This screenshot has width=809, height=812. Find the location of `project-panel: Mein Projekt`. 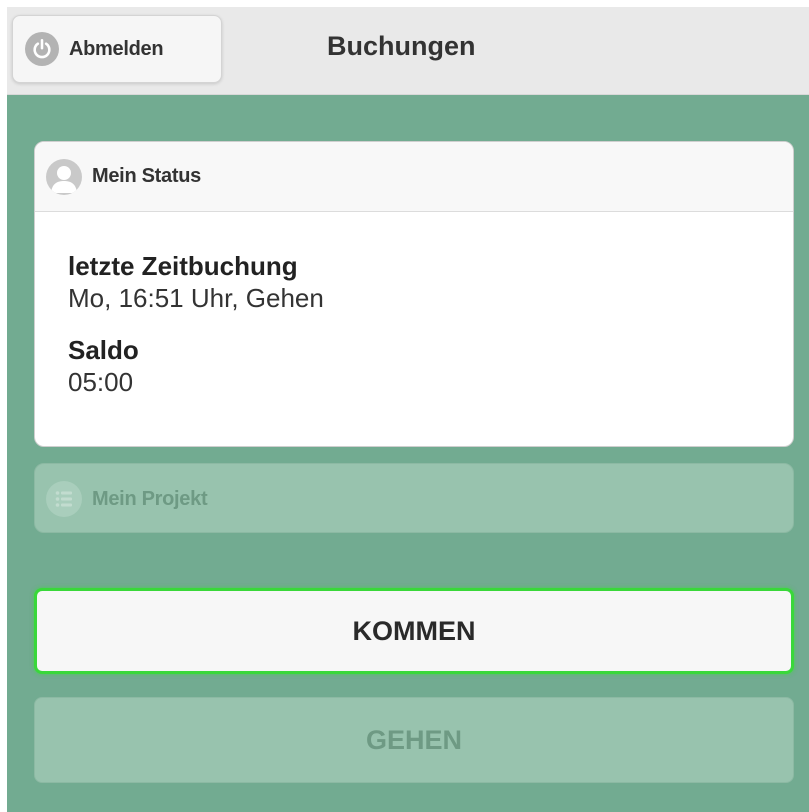

project-panel: Mein Projekt is located at coordinates (414, 498).